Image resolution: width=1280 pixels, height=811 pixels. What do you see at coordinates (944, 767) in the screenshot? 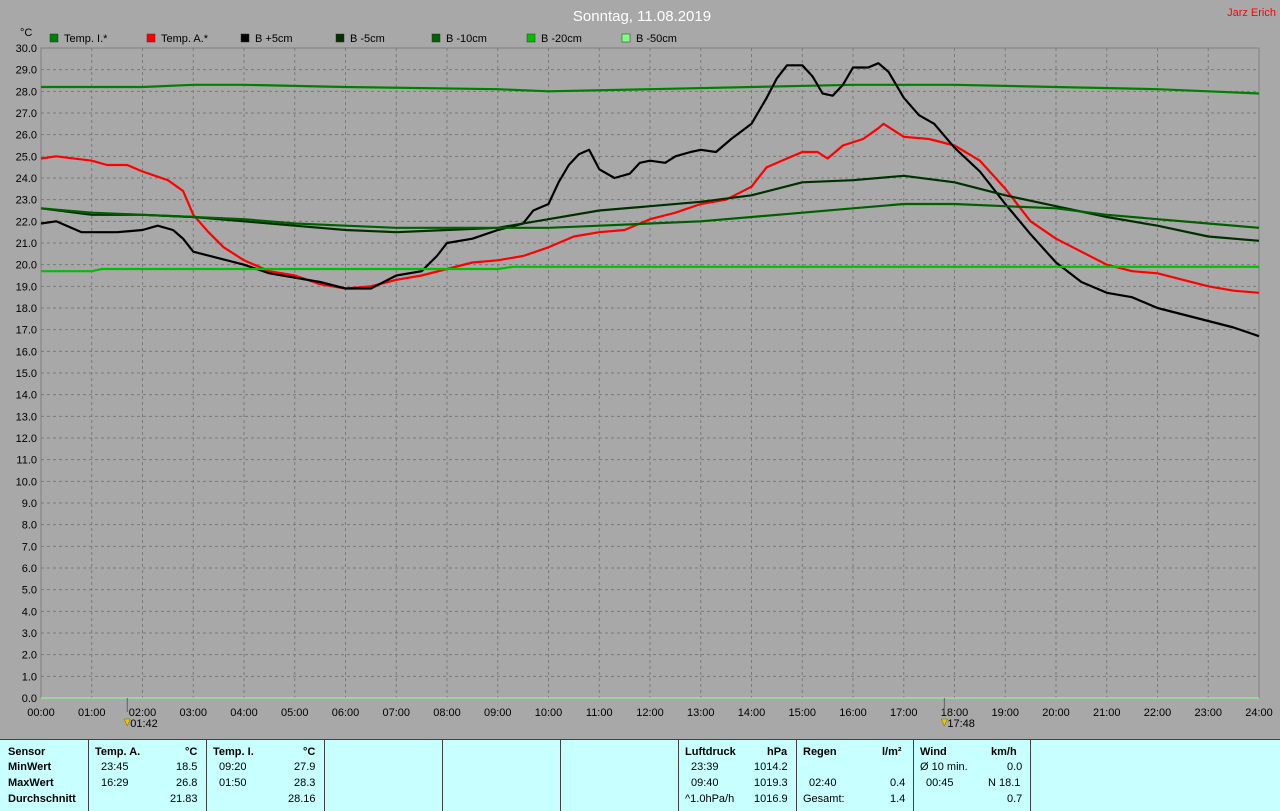
I see `stats-wind-min-label: Ø 10 min.` at bounding box center [944, 767].